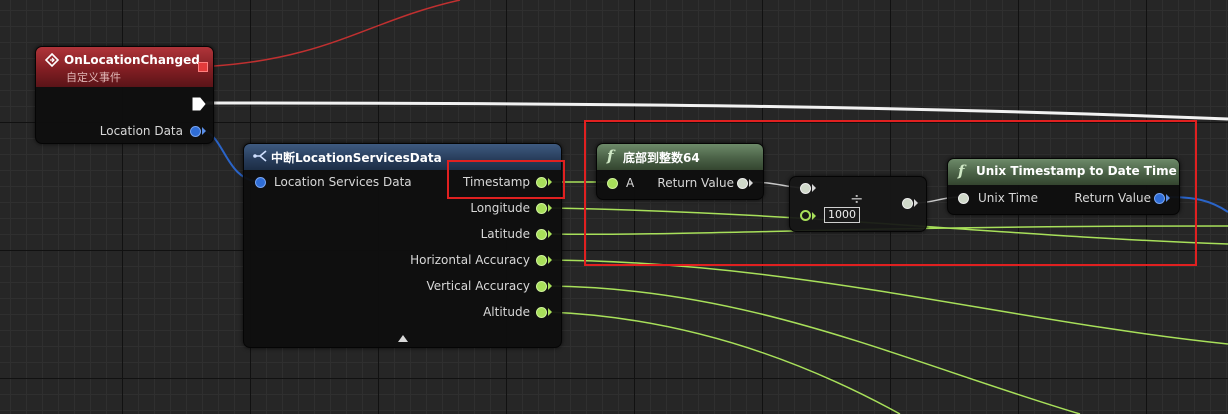  What do you see at coordinates (470, 260) in the screenshot?
I see `horizontal-accuracy-label: Horizontal Accuracy` at bounding box center [470, 260].